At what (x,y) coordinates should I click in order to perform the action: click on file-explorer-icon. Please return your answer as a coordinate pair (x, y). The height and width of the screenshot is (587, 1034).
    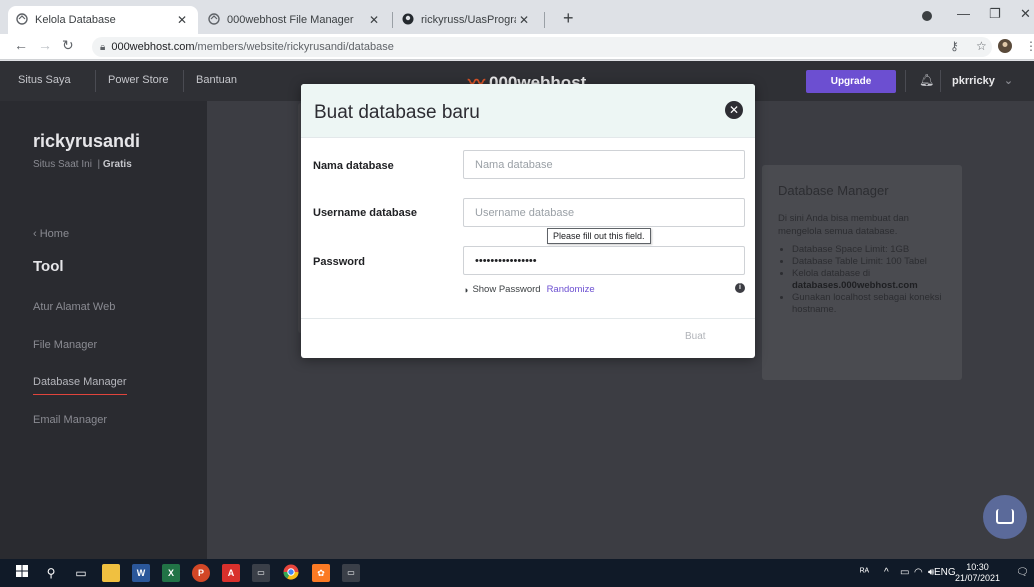
    Looking at the image, I should click on (111, 573).